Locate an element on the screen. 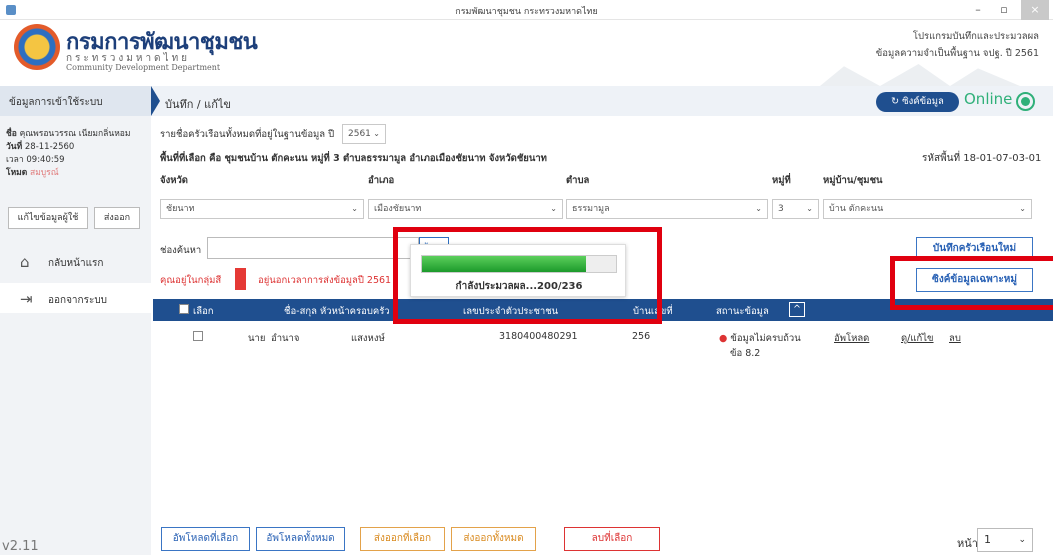 This screenshot has width=1053, height=555. row-status-line2: ข้อ 8.2 is located at coordinates (745, 353).